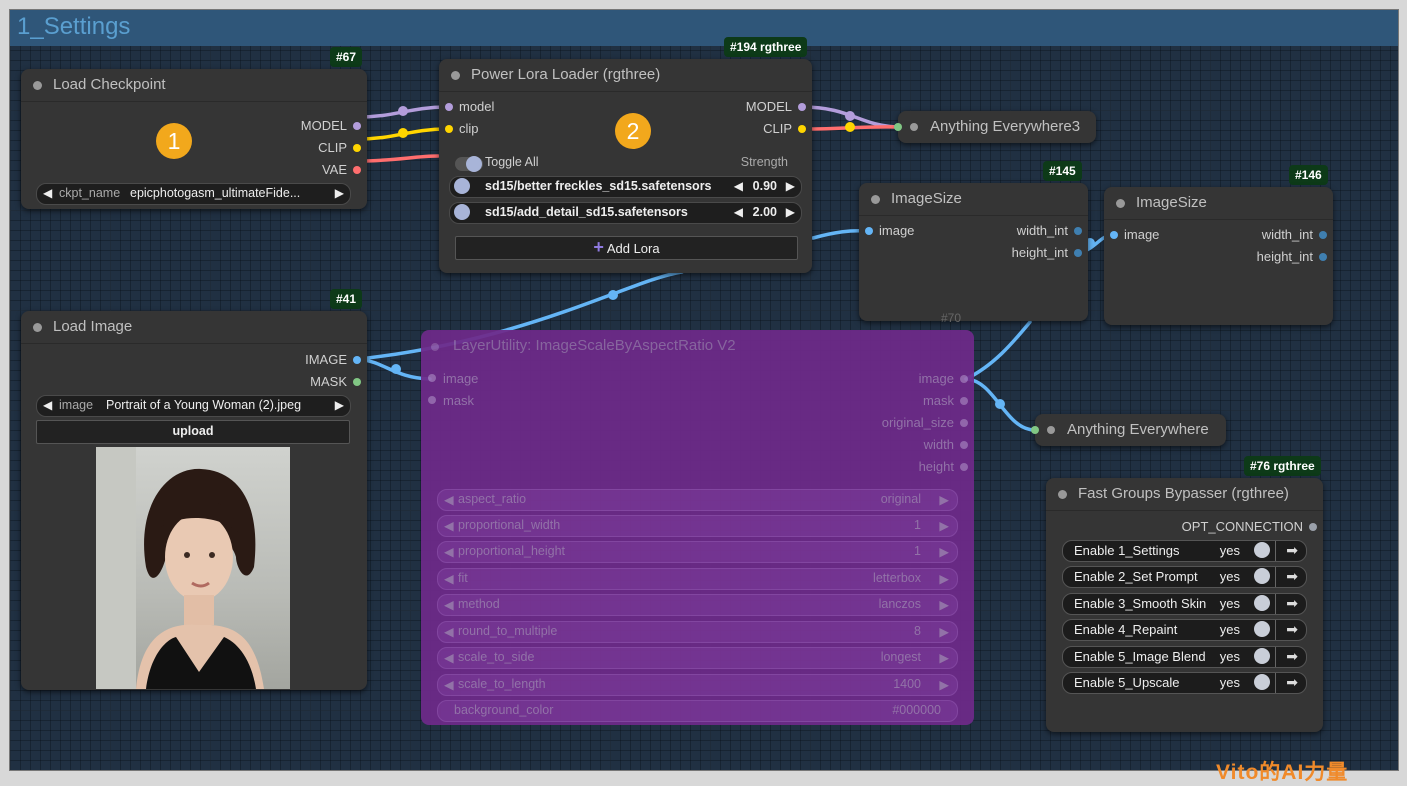 The image size is (1407, 786). I want to click on lora-strength: 0.90, so click(765, 186).